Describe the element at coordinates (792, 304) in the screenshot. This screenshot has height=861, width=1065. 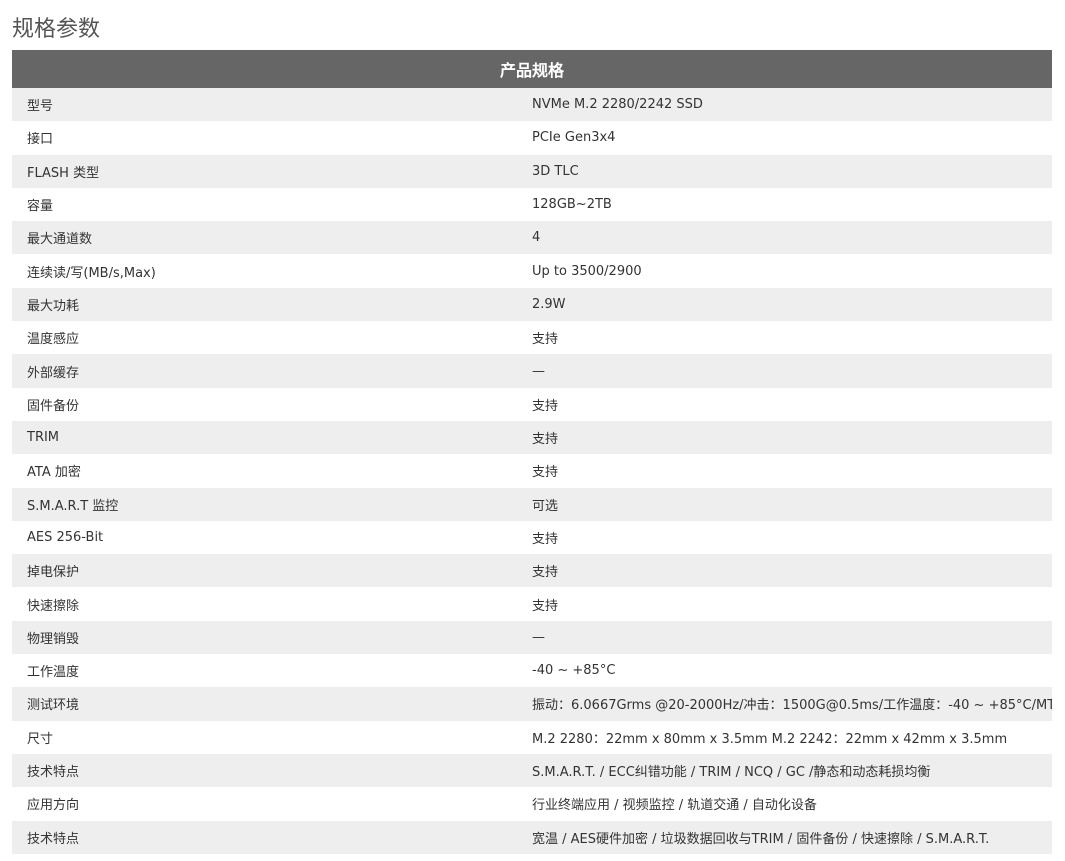
I see `spec-value: 2.9W` at that location.